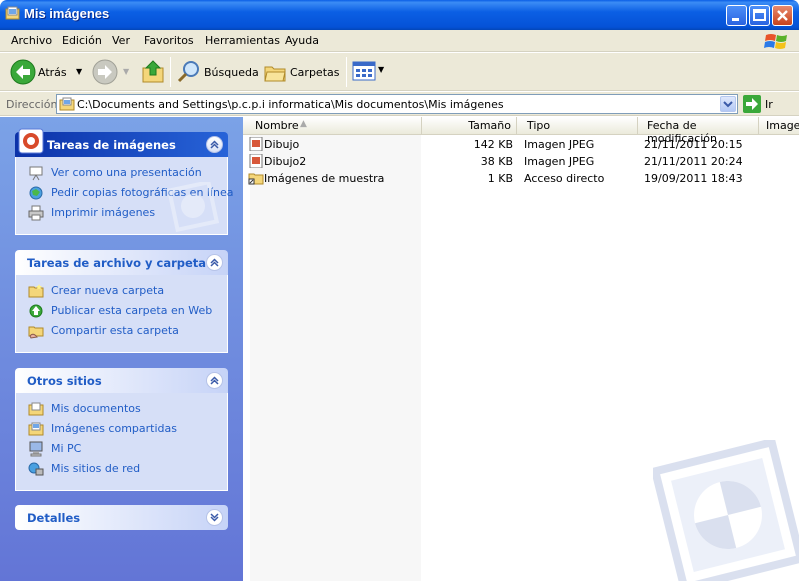 The height and width of the screenshot is (581, 799). What do you see at coordinates (302, 40) in the screenshot?
I see `menu-ayuda: Ayuda` at bounding box center [302, 40].